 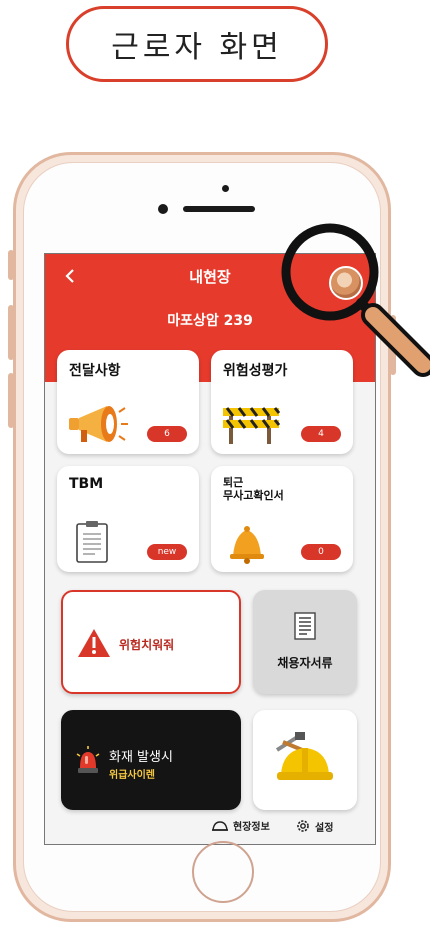 I want to click on fire-siren-button: 화재 발생시 위급사이렌, so click(x=151, y=760).